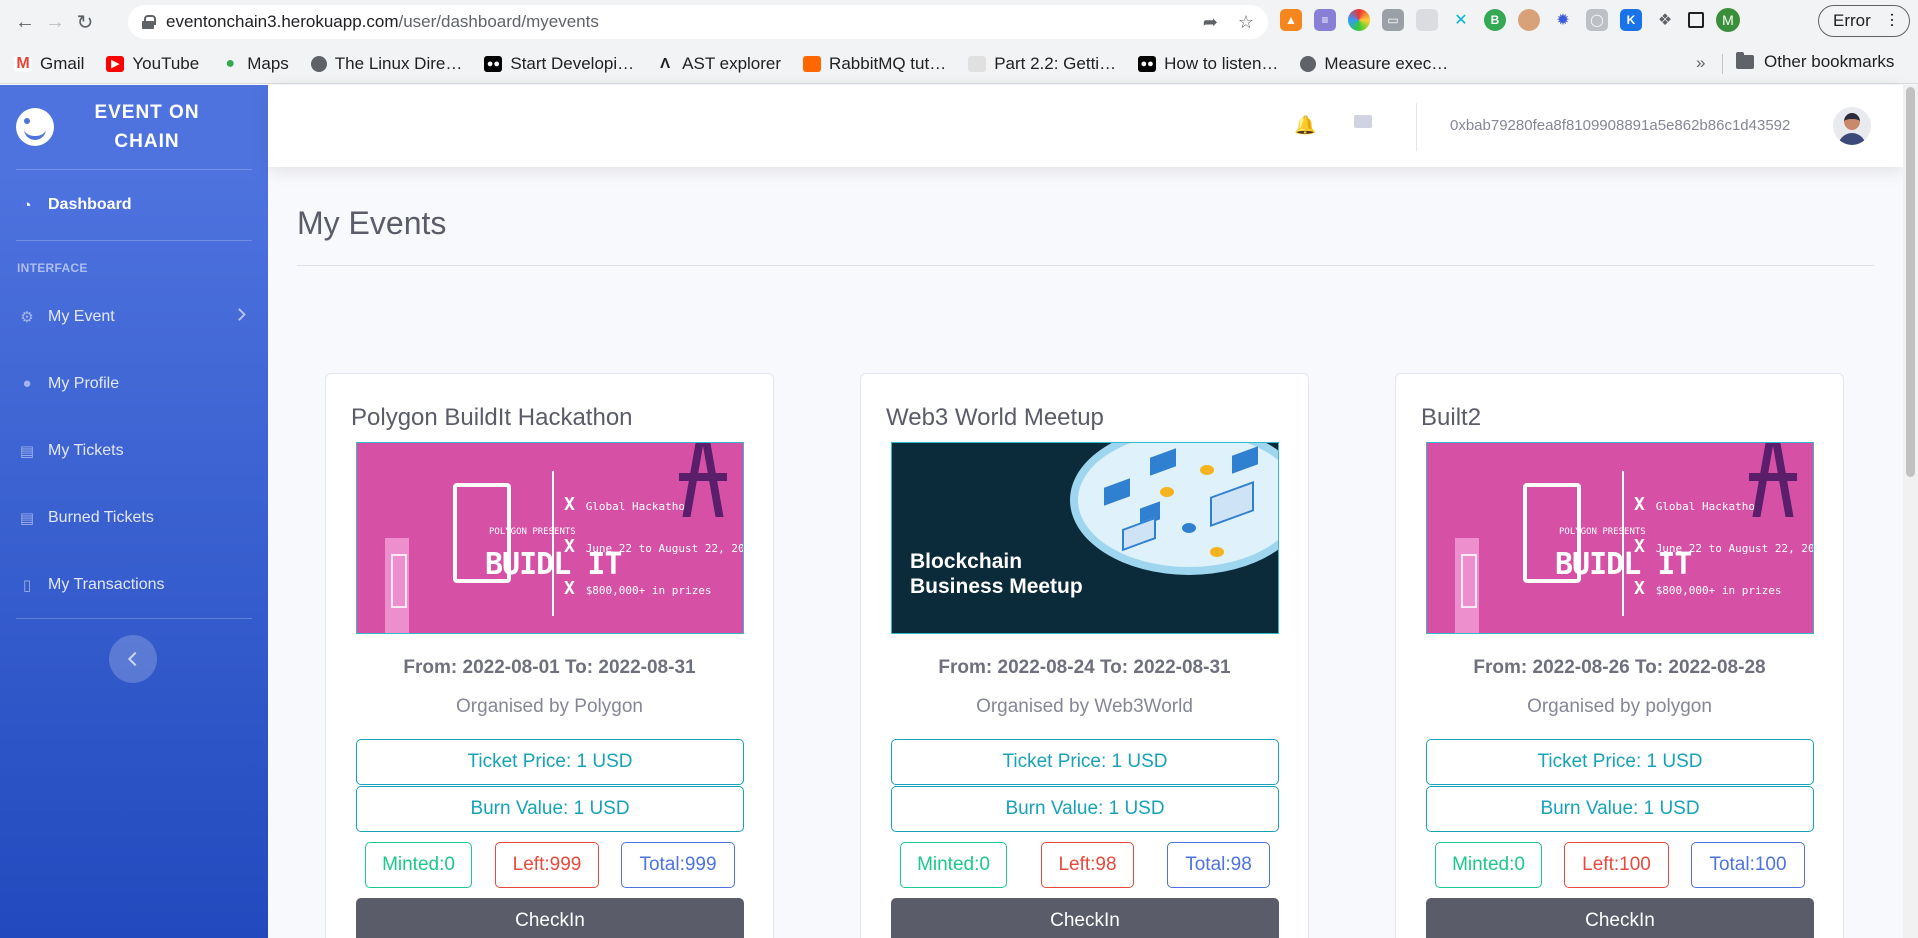 The height and width of the screenshot is (938, 1918). I want to click on topbar-divider, so click(1416, 127).